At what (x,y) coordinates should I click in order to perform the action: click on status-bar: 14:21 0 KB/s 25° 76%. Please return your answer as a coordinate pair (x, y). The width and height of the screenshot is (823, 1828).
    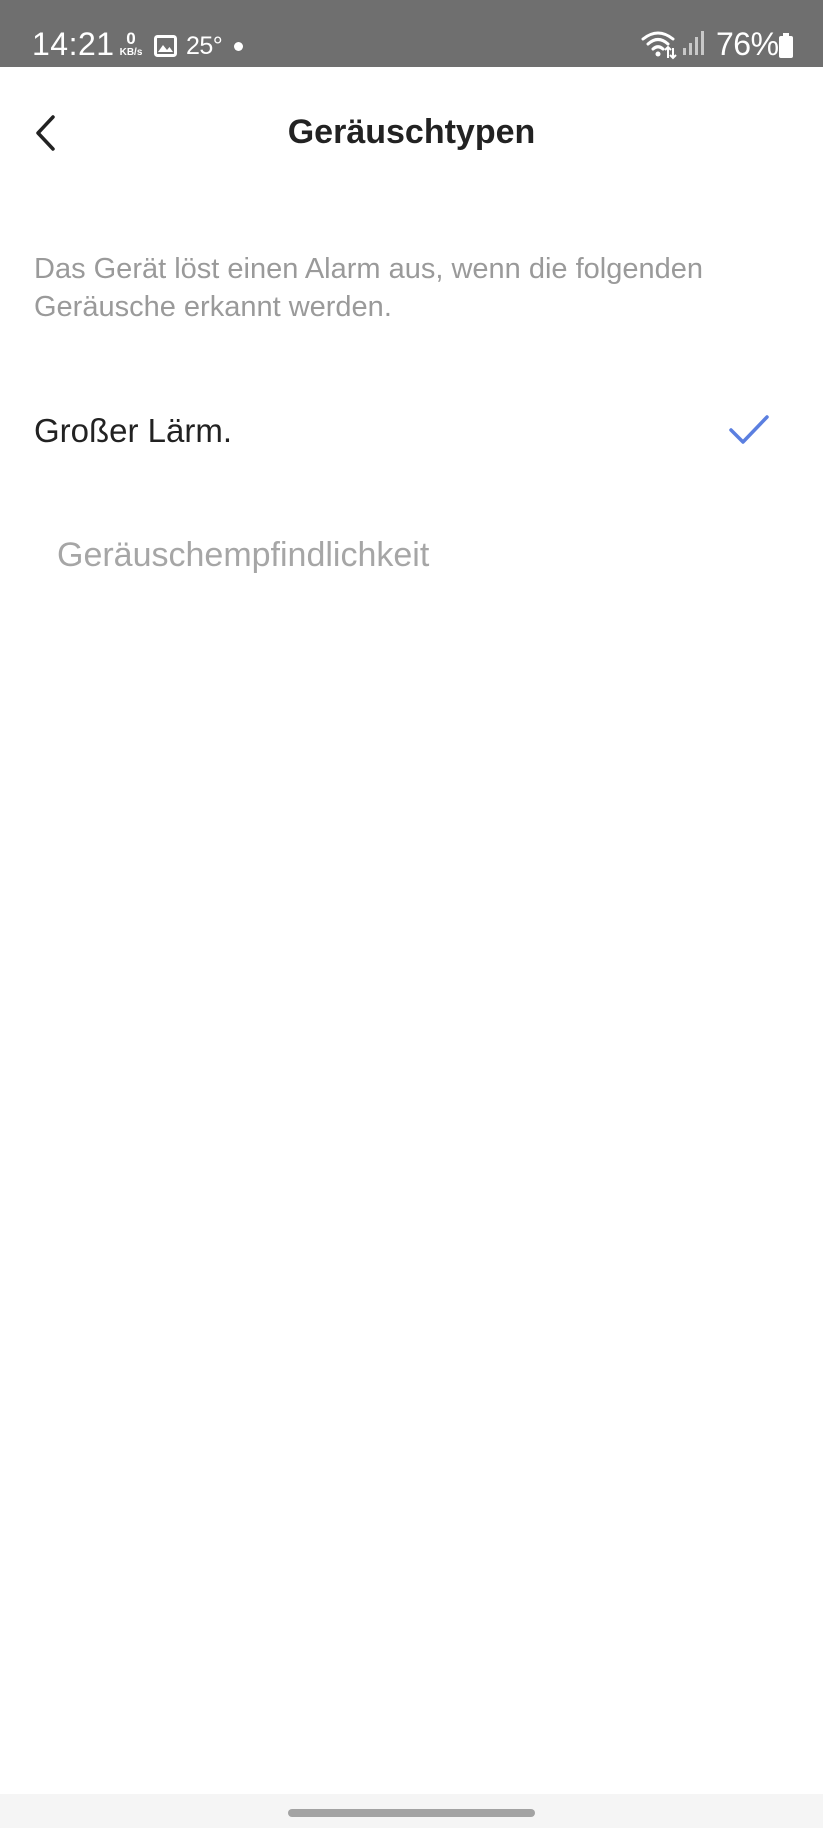
    Looking at the image, I should click on (411, 33).